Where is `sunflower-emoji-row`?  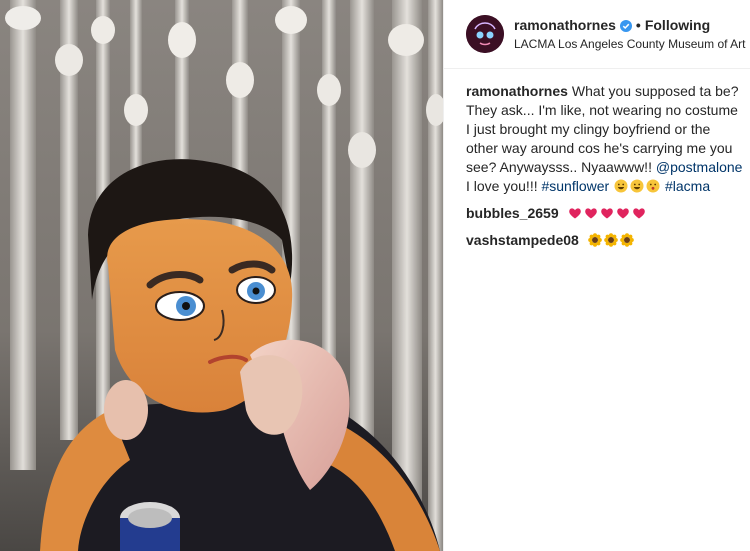 sunflower-emoji-row is located at coordinates (611, 240).